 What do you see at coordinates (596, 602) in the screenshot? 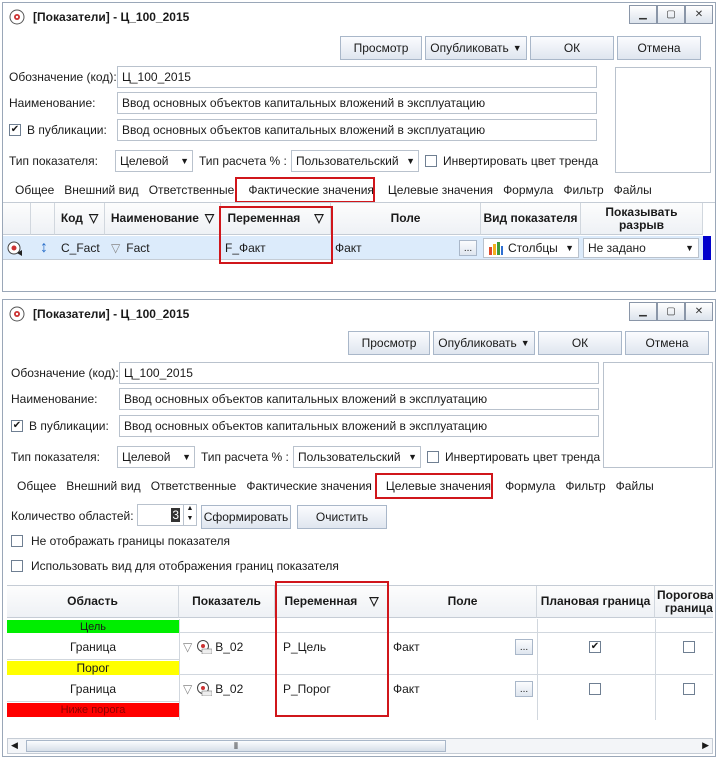
I see `grid-header-plan: Плановая граница` at bounding box center [596, 602].